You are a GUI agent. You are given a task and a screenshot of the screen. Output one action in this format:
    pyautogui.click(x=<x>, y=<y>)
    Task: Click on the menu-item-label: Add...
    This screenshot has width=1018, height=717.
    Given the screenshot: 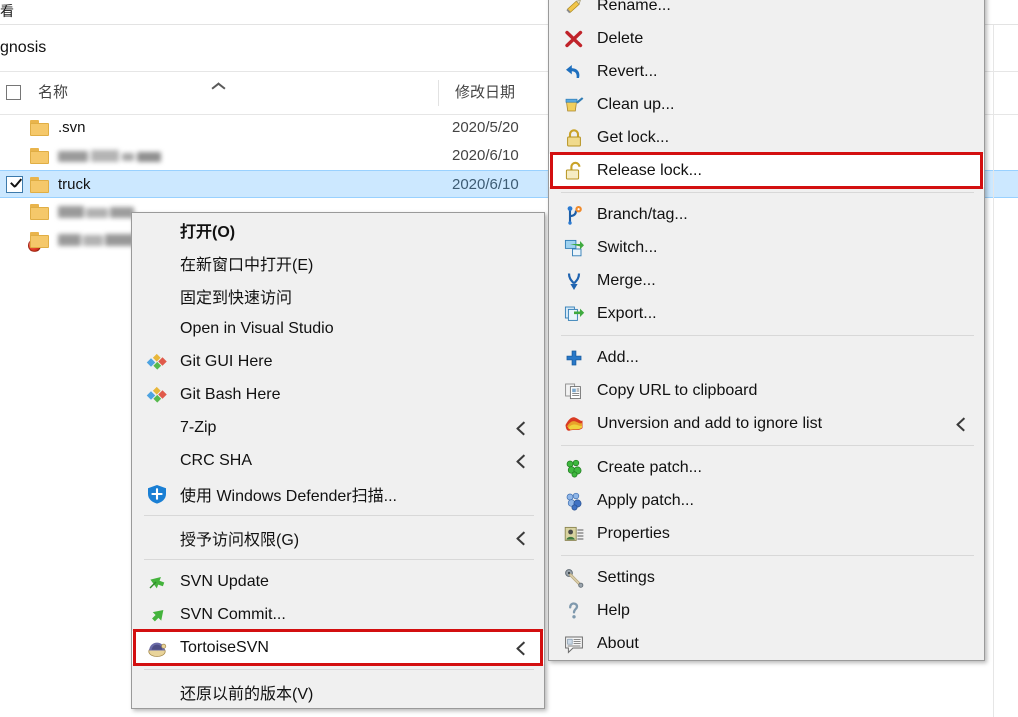 What is the action you would take?
    pyautogui.click(x=618, y=357)
    